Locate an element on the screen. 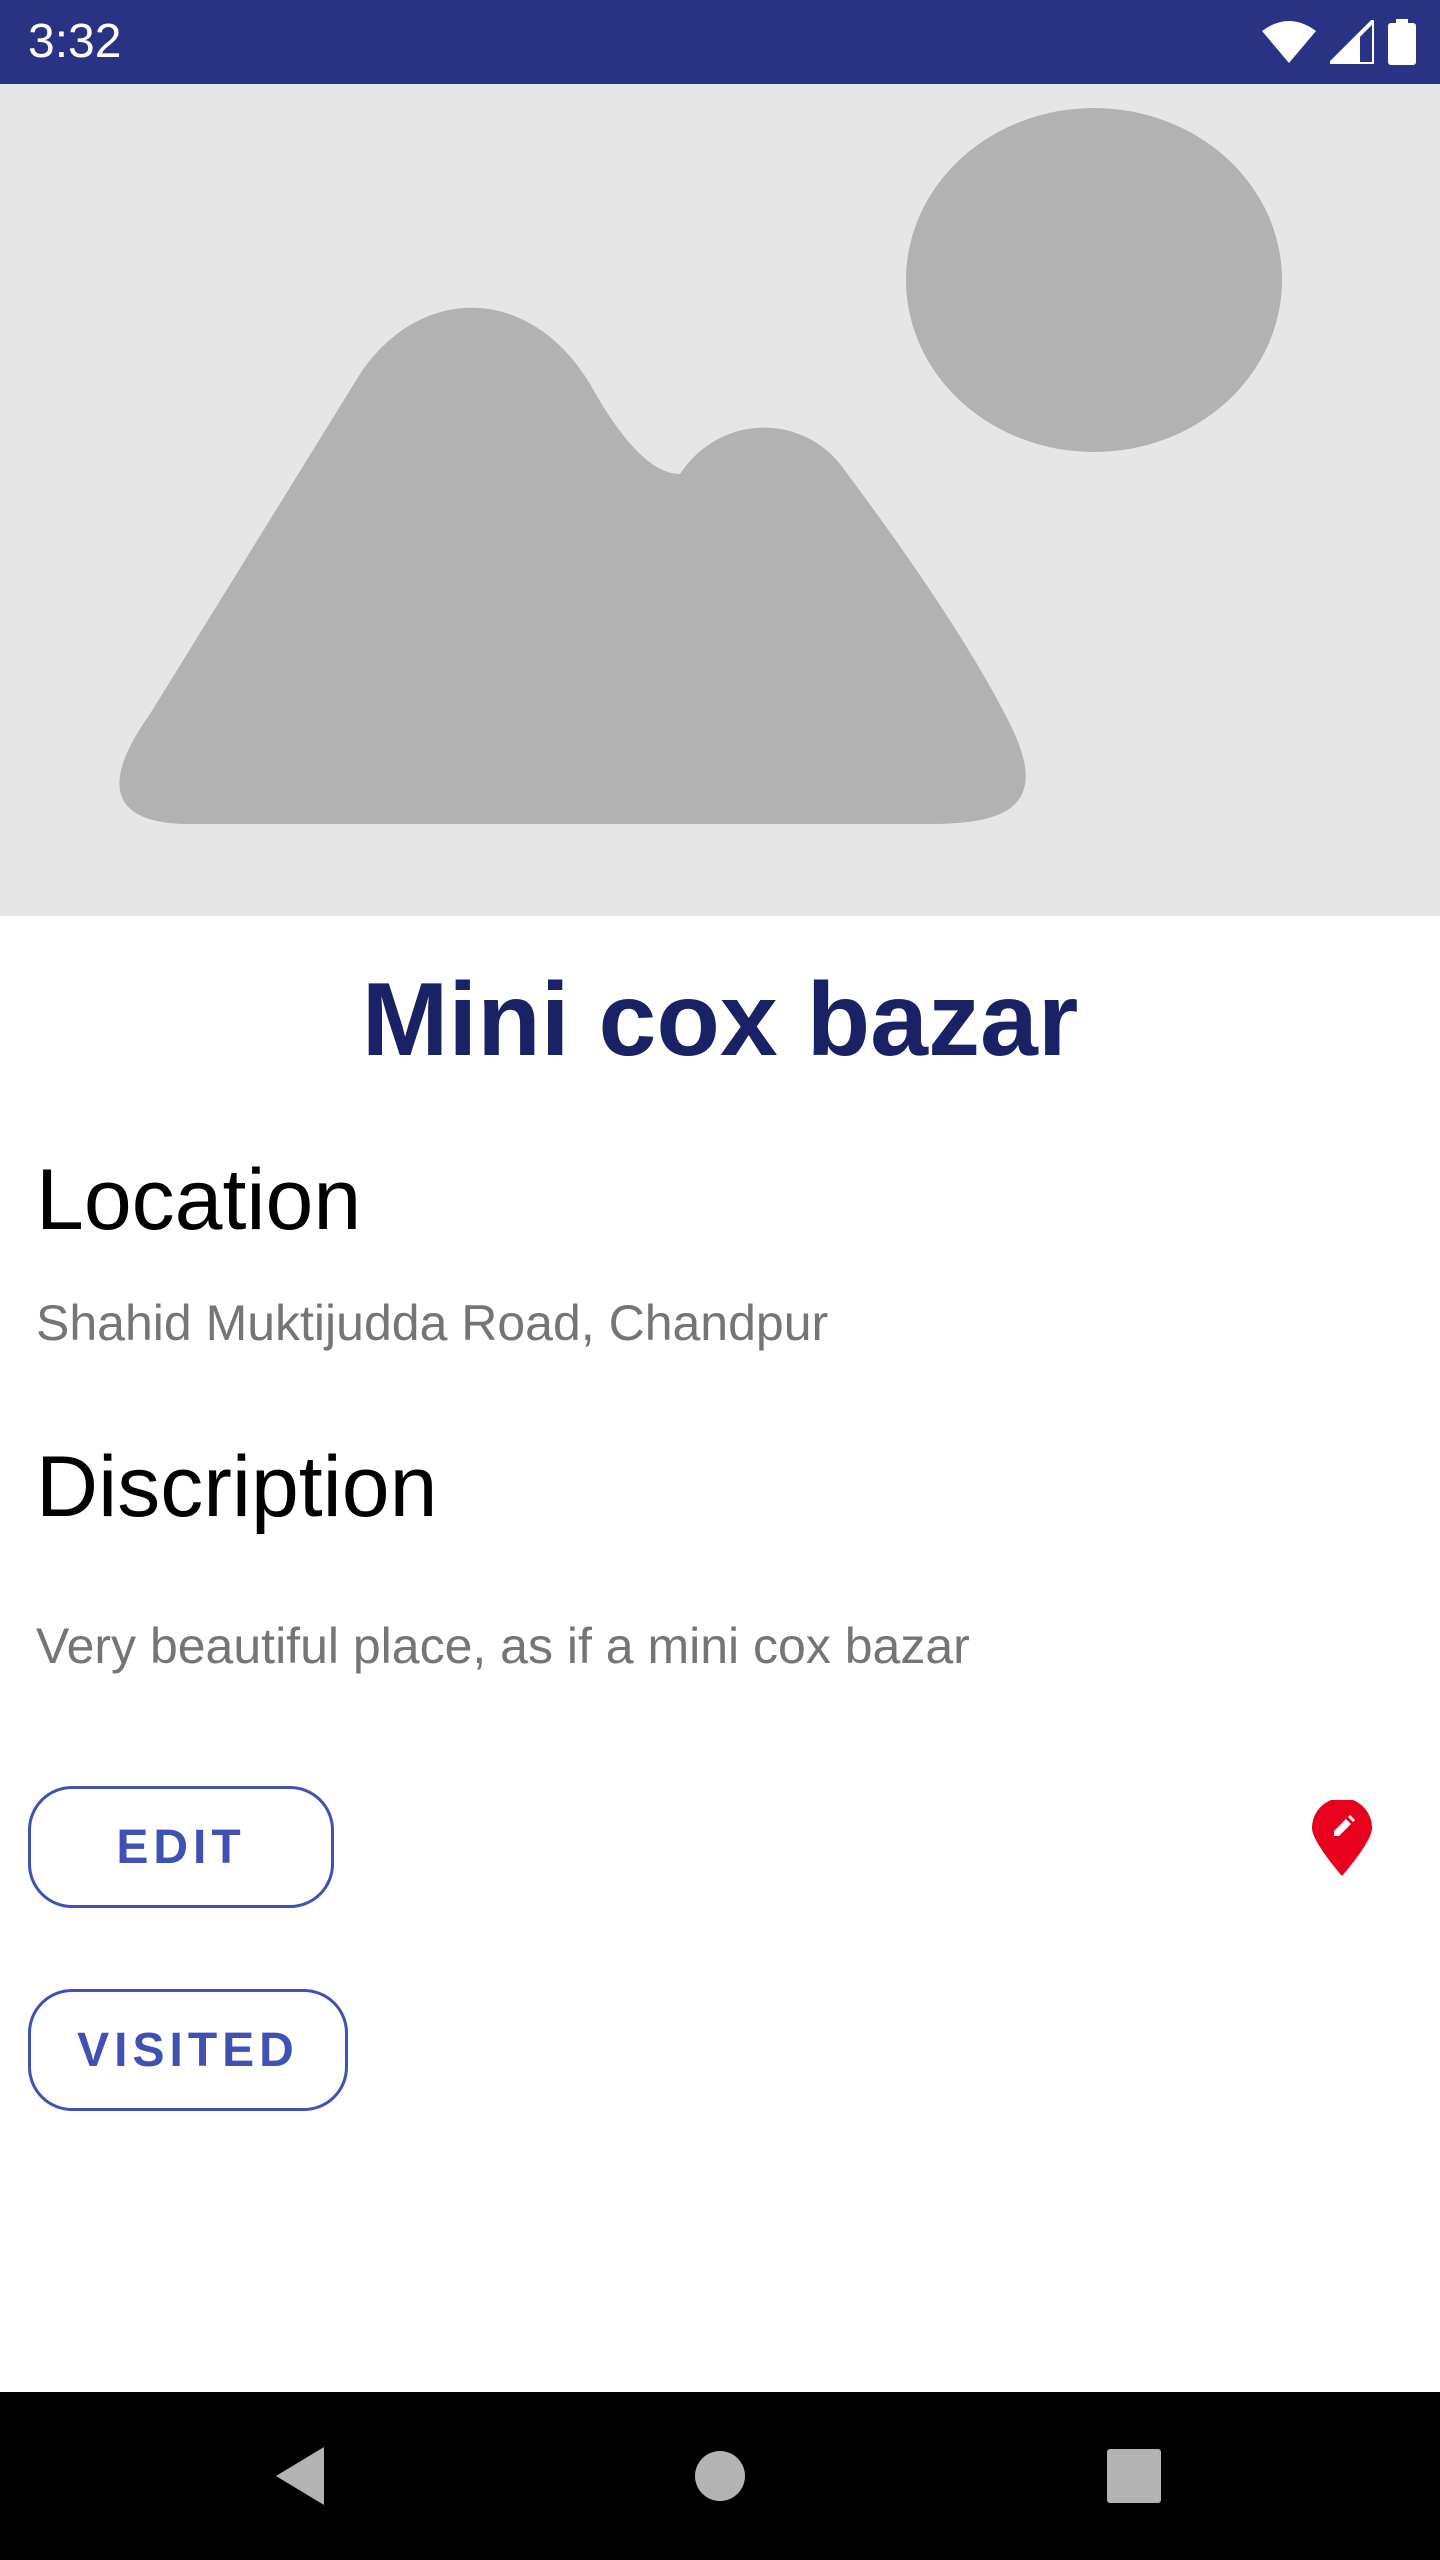 This screenshot has height=2560, width=1440. status-time: 3:32 is located at coordinates (75, 41).